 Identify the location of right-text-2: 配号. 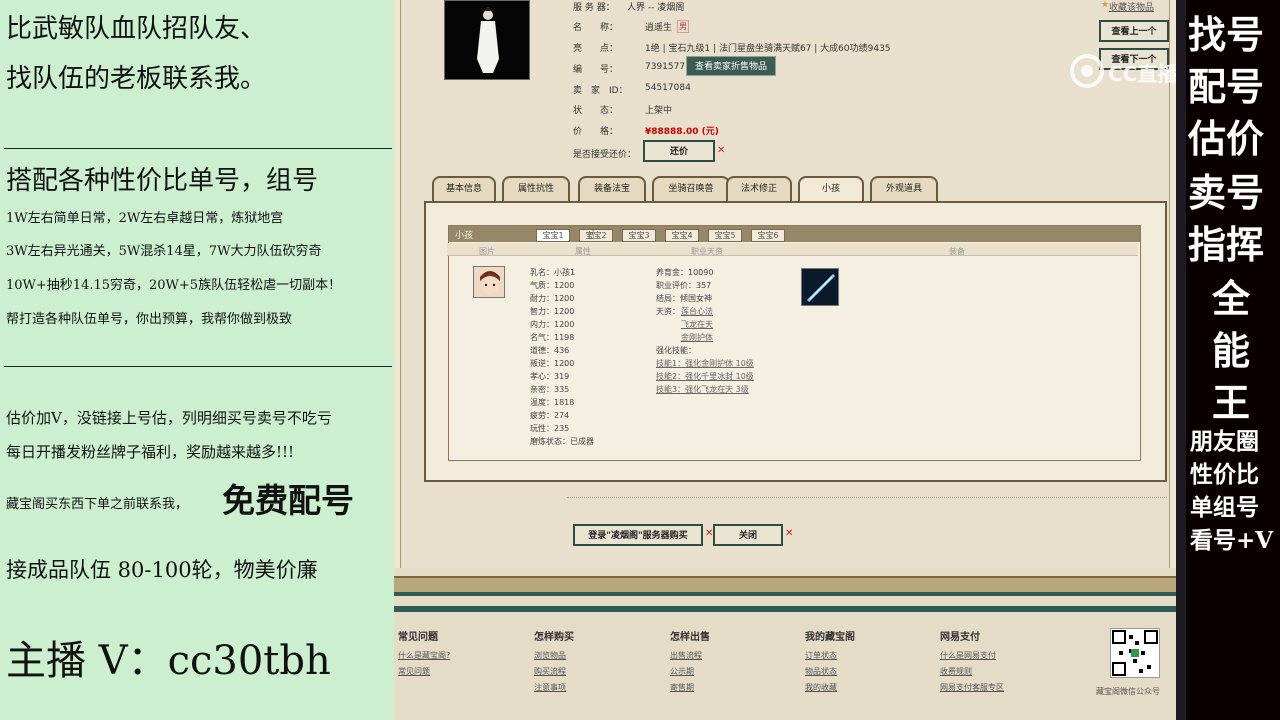
(1226, 86).